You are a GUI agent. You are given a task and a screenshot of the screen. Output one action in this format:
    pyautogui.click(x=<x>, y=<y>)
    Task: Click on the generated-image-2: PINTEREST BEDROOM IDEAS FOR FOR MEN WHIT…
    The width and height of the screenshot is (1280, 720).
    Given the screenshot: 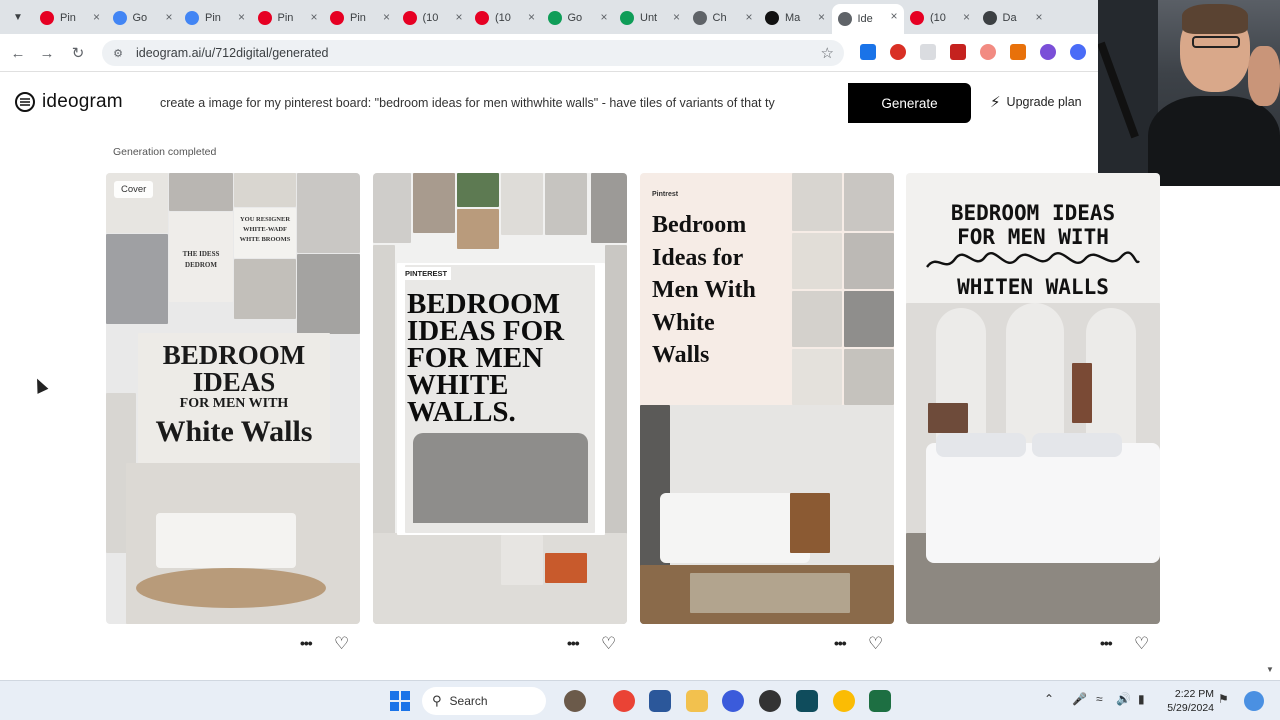 What is the action you would take?
    pyautogui.click(x=500, y=398)
    